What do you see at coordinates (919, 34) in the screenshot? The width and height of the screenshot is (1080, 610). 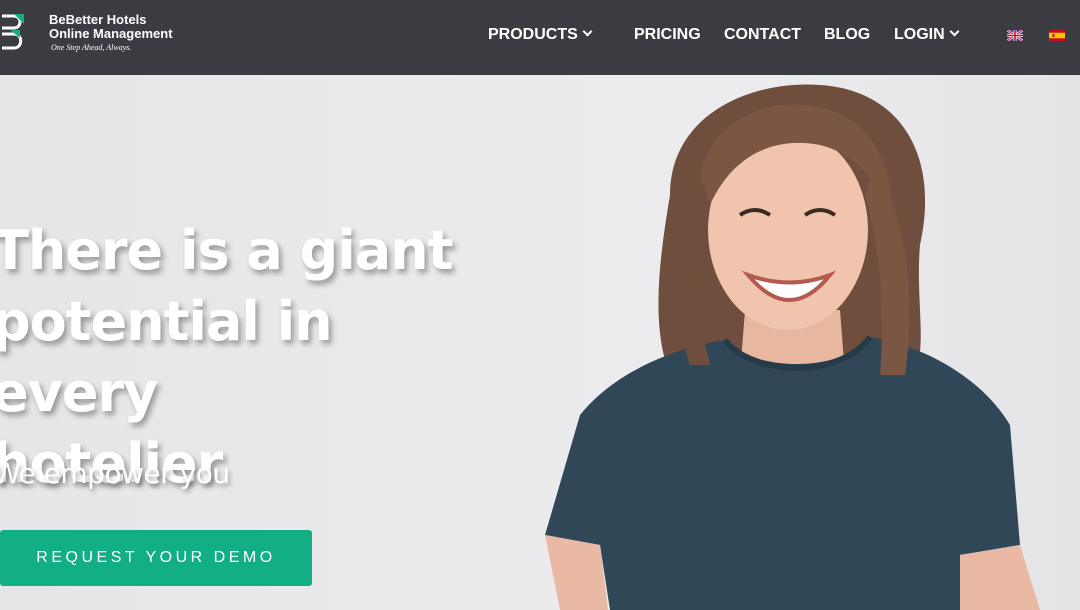 I see `nav-login-label: LOGIN` at bounding box center [919, 34].